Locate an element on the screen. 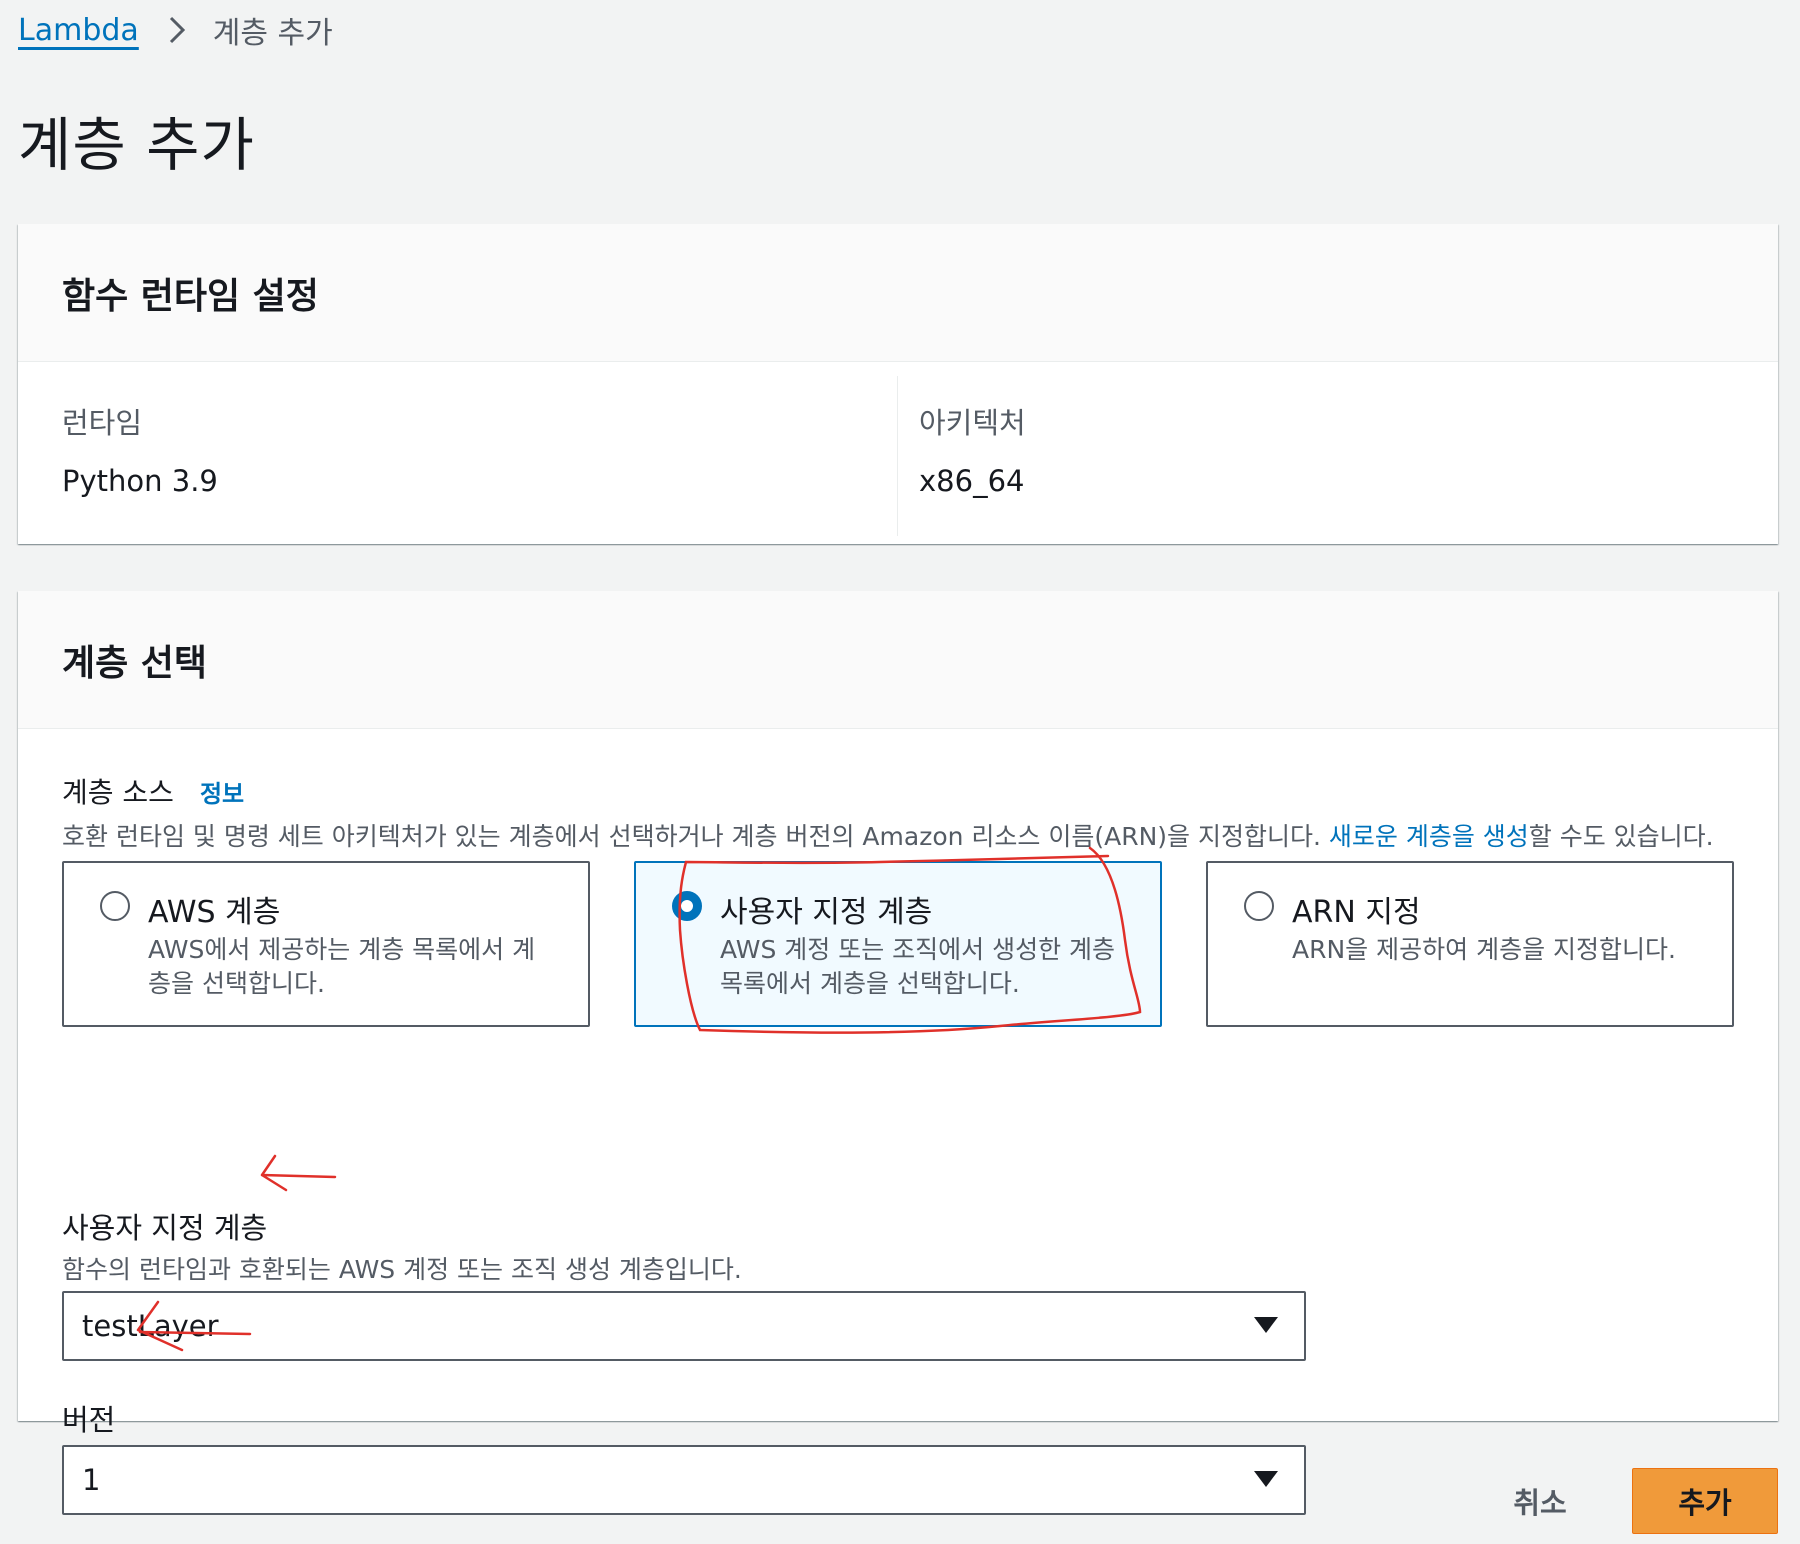 This screenshot has width=1800, height=1544. info-link: 정보 is located at coordinates (222, 791).